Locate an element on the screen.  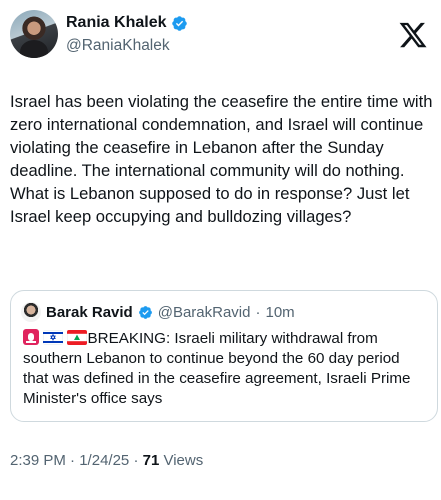
quoted-header: Barak Ravid @BarakRavid · 10m is located at coordinates (158, 312).